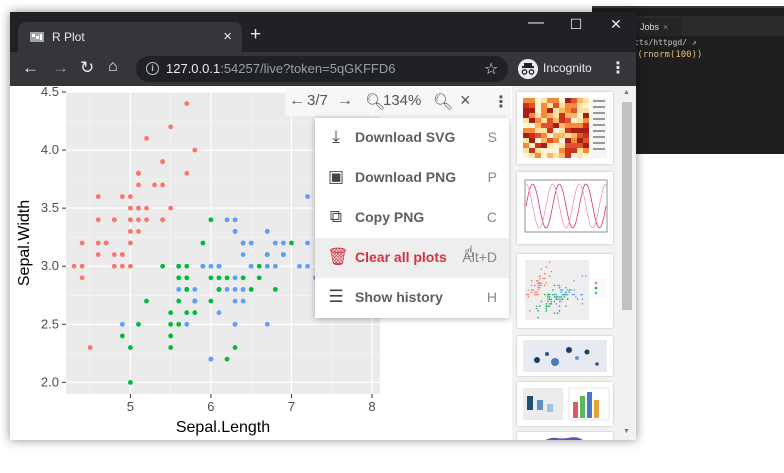 The width and height of the screenshot is (784, 473). I want to click on menu-item-download-png: ▣ Download PNG P, so click(412, 178).